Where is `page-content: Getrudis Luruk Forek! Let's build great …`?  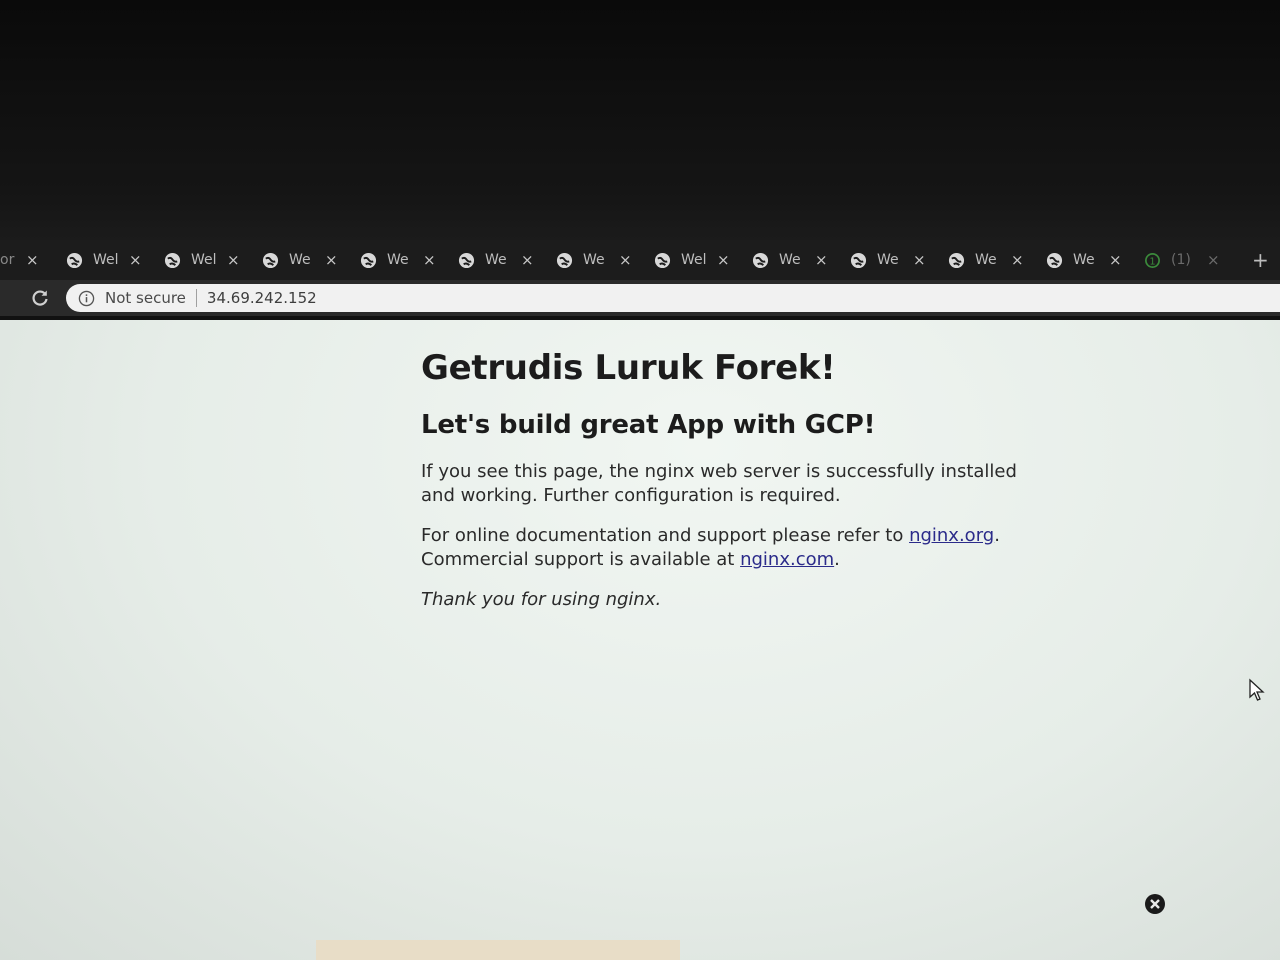 page-content: Getrudis Luruk Forek! Let's build great … is located at coordinates (721, 488).